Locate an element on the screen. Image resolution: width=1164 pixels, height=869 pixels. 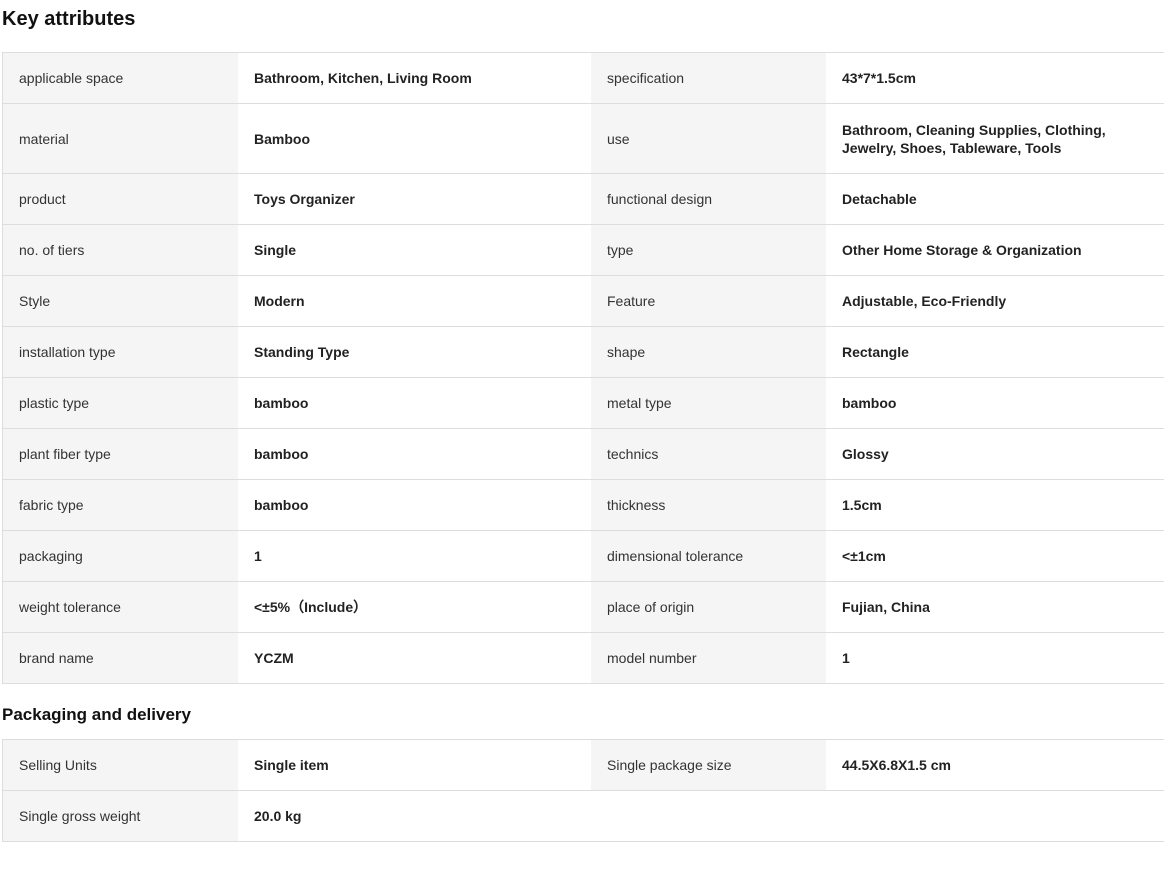
attribute-row: packaging 1 dimensional tolerance <±1cm is located at coordinates (583, 556).